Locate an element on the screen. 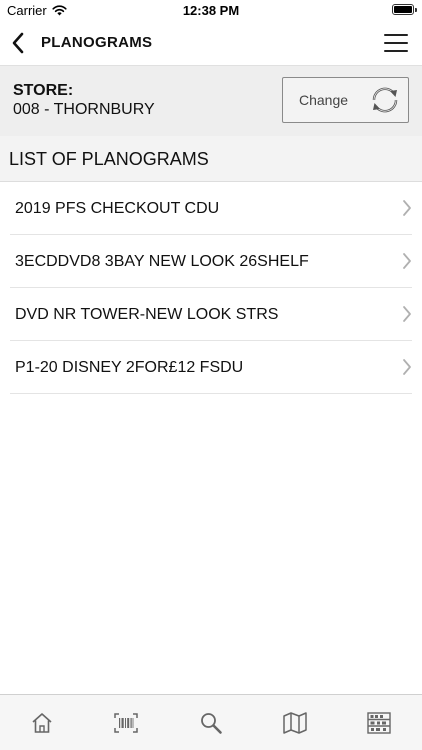 The height and width of the screenshot is (750, 422). barcode-scan-icon is located at coordinates (126, 723).